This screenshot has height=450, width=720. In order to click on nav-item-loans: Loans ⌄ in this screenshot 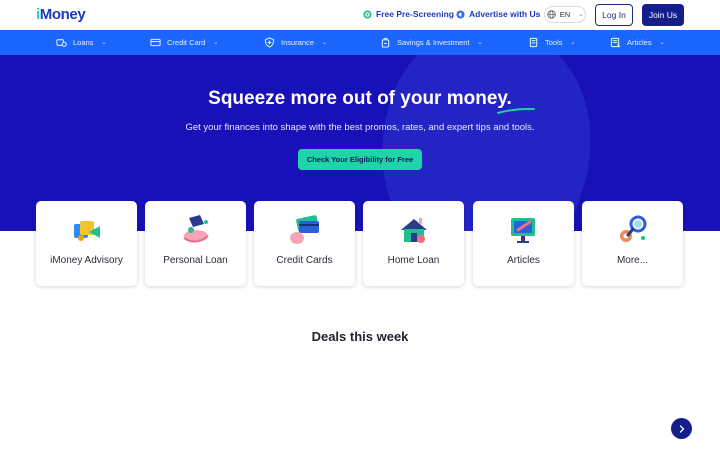, I will do `click(81, 42)`.